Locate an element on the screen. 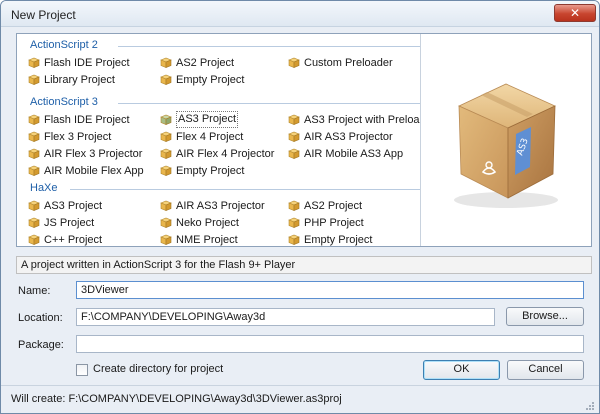  template-item-label: AIR Mobile AS3 App is located at coordinates (354, 154).